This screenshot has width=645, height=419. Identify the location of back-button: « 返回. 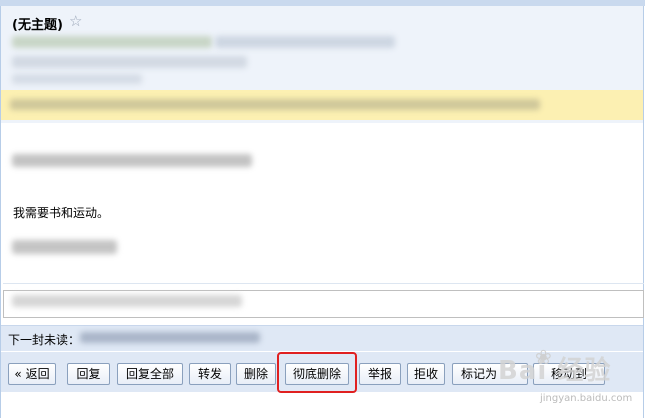
(32, 374).